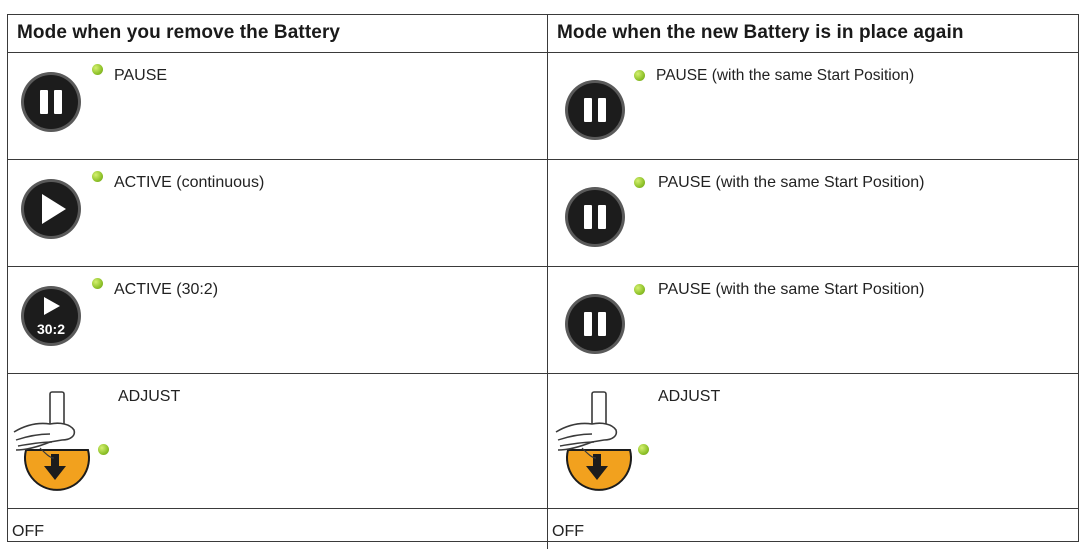  I want to click on cell-remove-mode: ACTIVE (continuous), so click(278, 213).